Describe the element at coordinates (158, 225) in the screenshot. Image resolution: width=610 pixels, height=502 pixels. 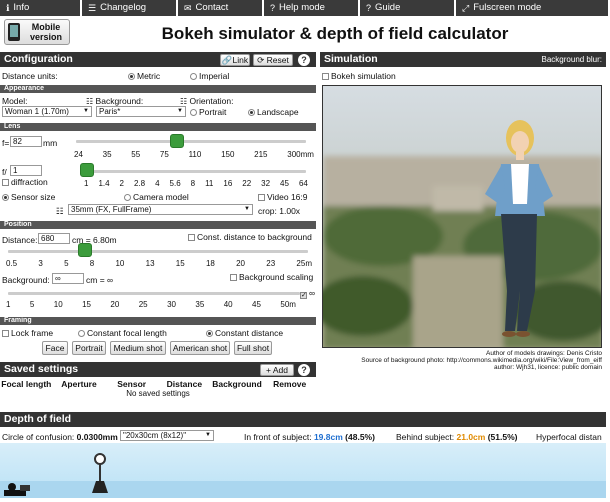
I see `position-header: Position` at that location.